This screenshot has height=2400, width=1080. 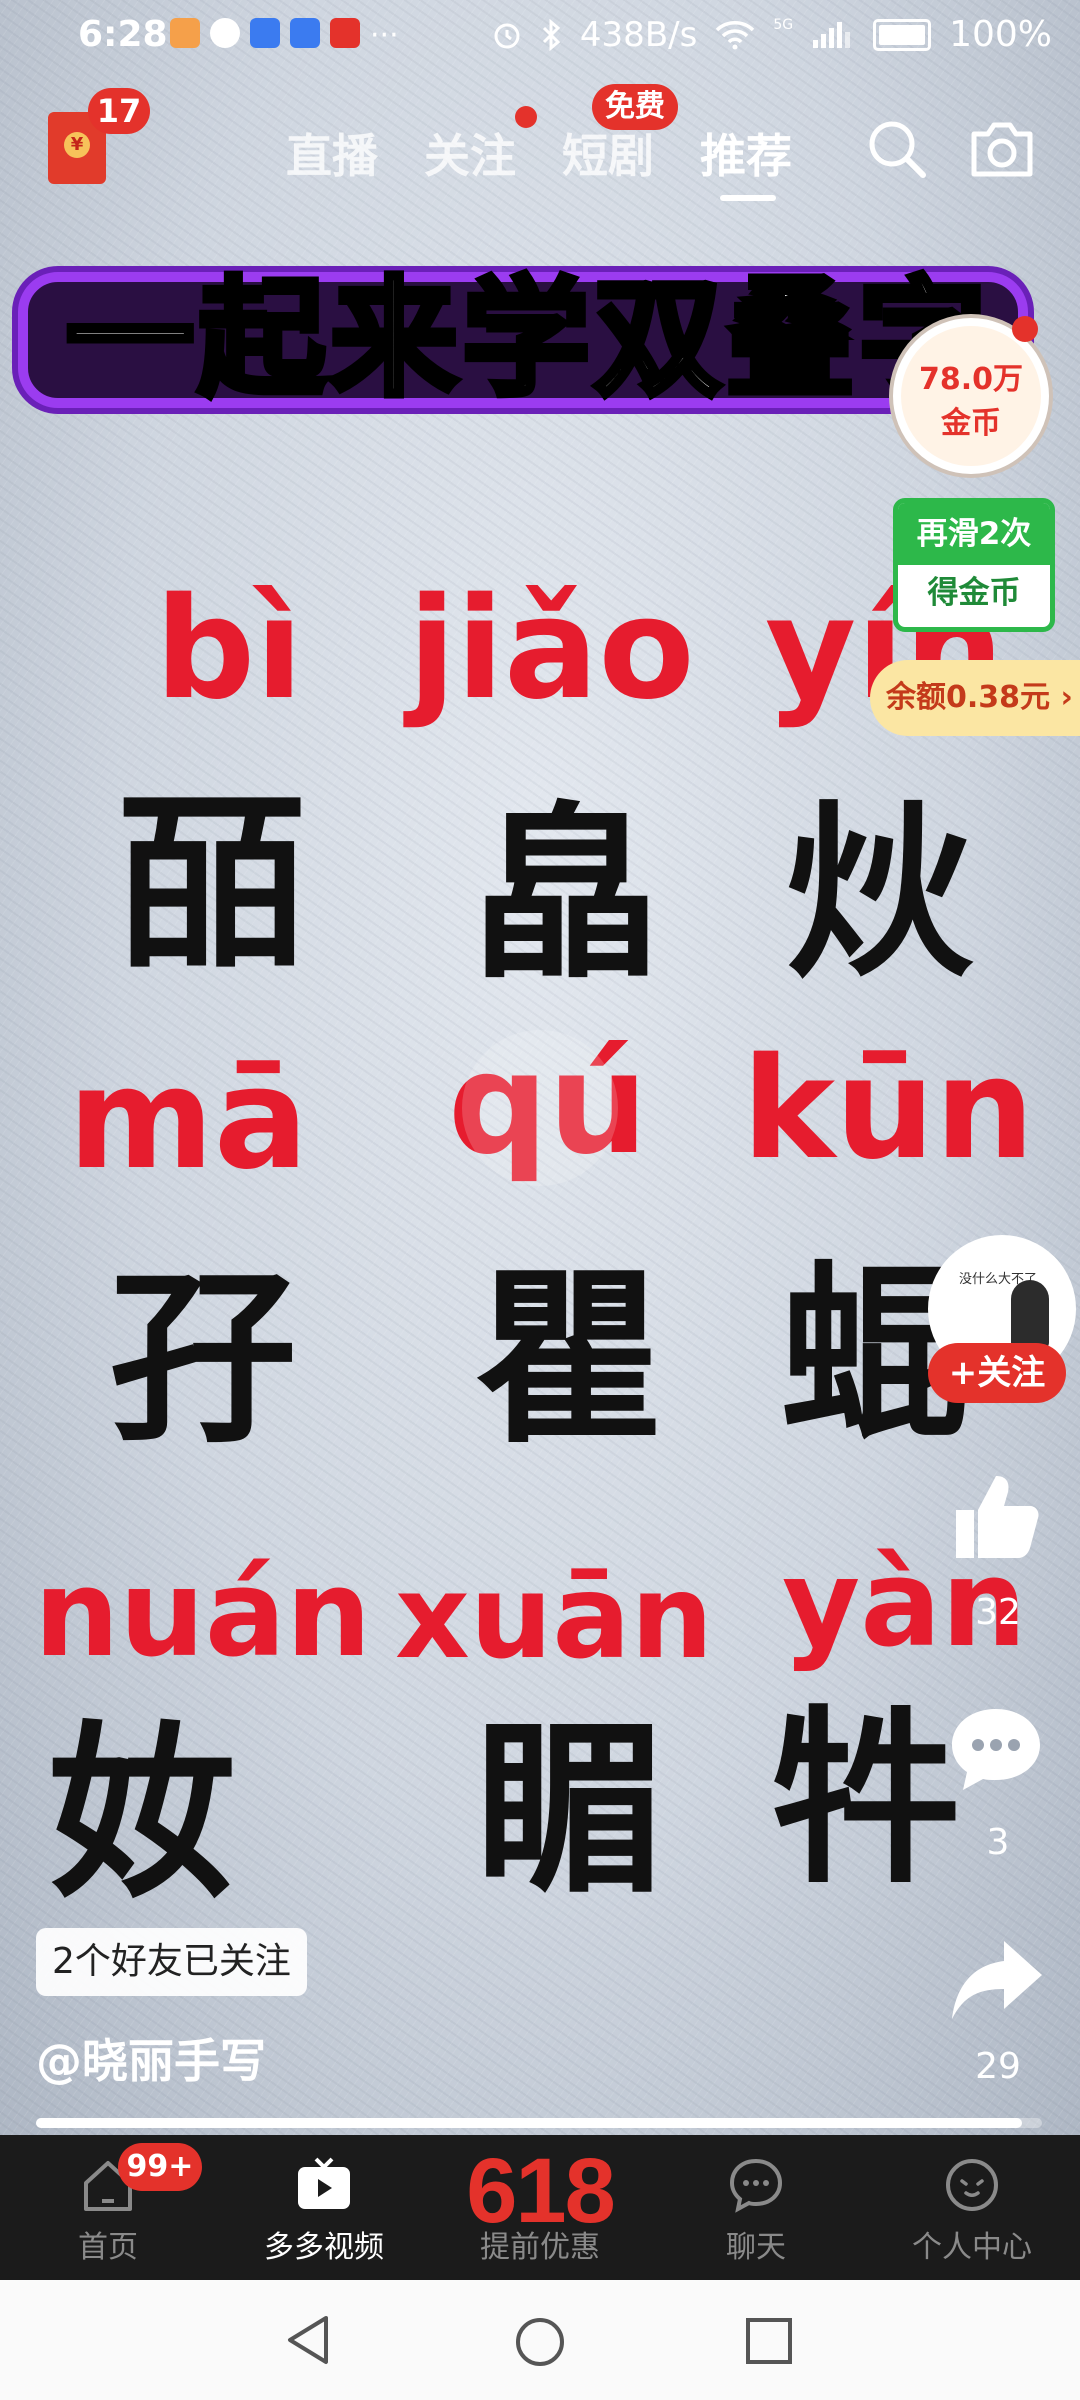 I want to click on signal-5g-label: 5G, so click(x=783, y=24).